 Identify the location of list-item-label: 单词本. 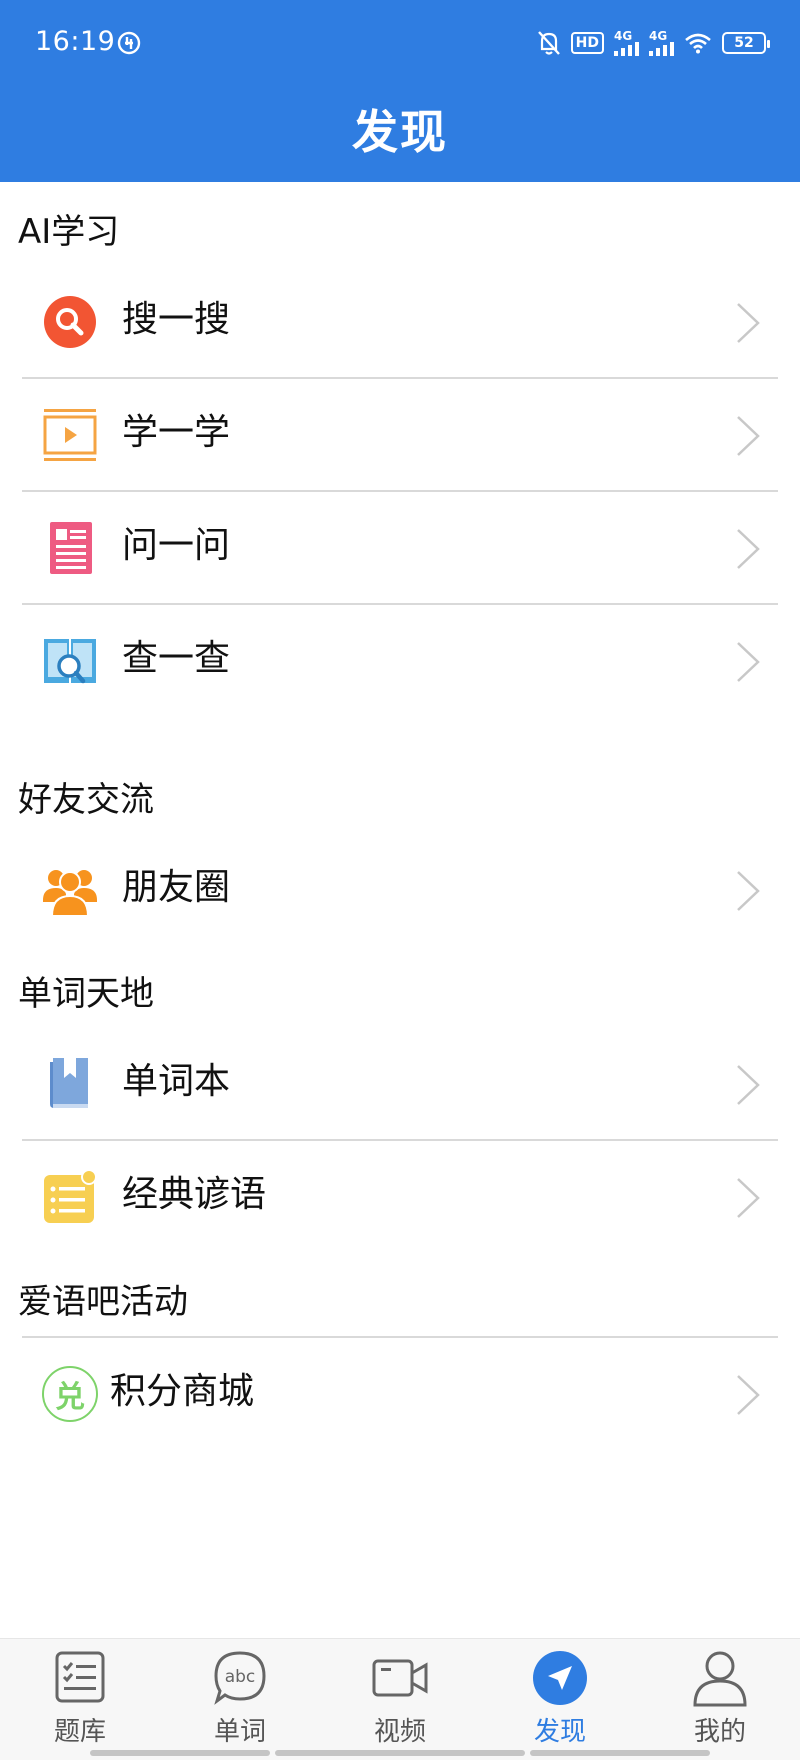
(176, 1081).